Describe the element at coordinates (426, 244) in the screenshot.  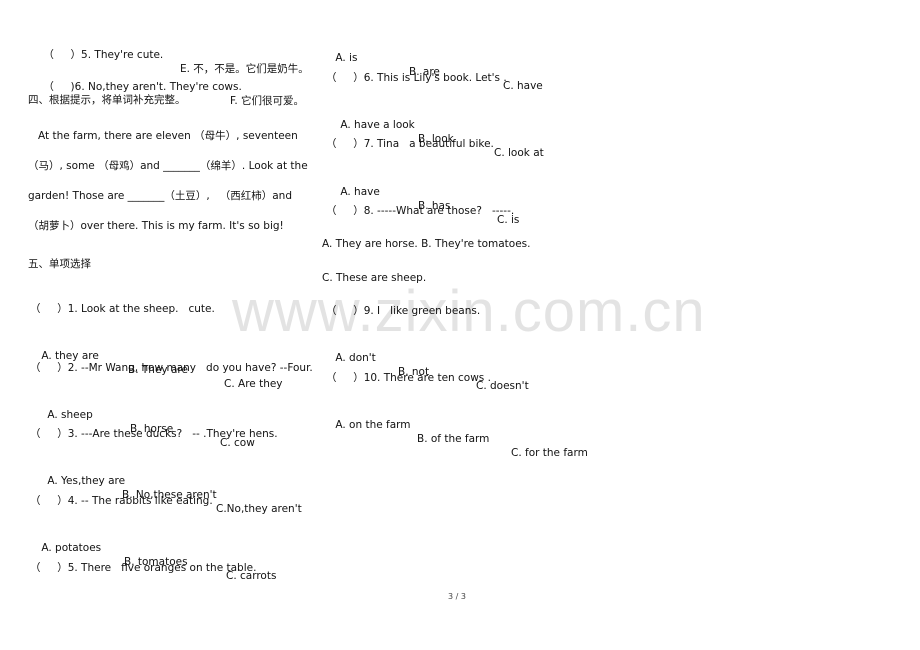
I see `question-8-option-ab: A. They are horse. B. They're tomatoes.` at that location.